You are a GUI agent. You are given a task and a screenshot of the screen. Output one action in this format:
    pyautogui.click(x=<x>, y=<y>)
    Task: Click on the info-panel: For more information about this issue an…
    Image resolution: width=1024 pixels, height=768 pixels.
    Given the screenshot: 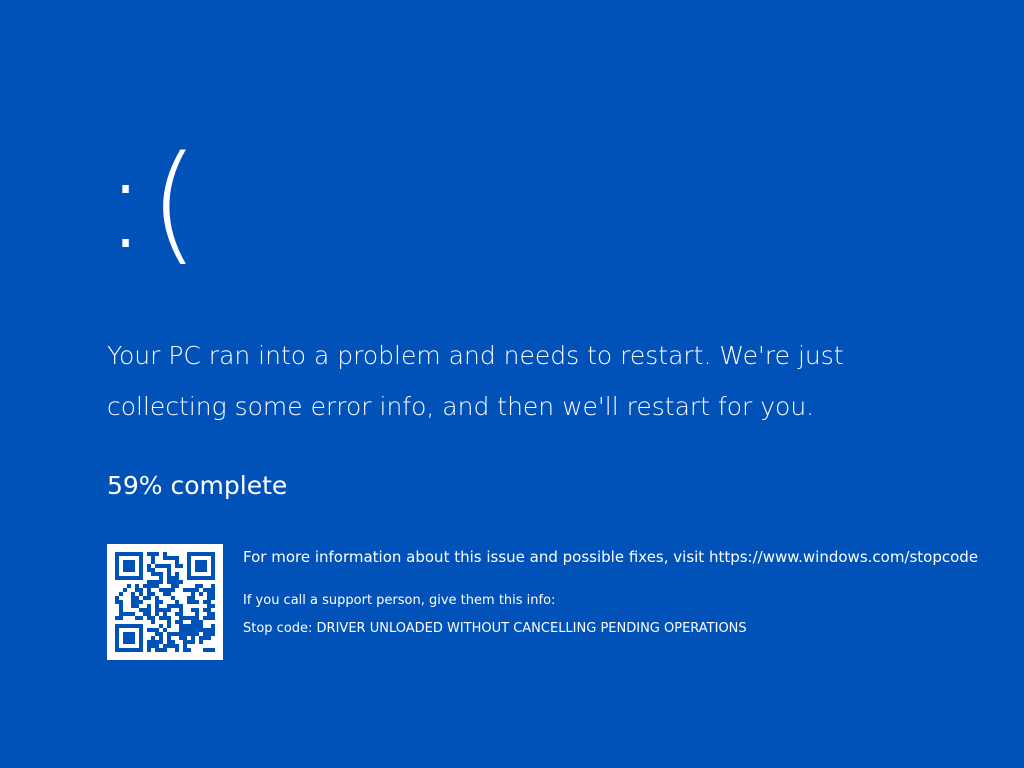 What is the action you would take?
    pyautogui.click(x=628, y=591)
    